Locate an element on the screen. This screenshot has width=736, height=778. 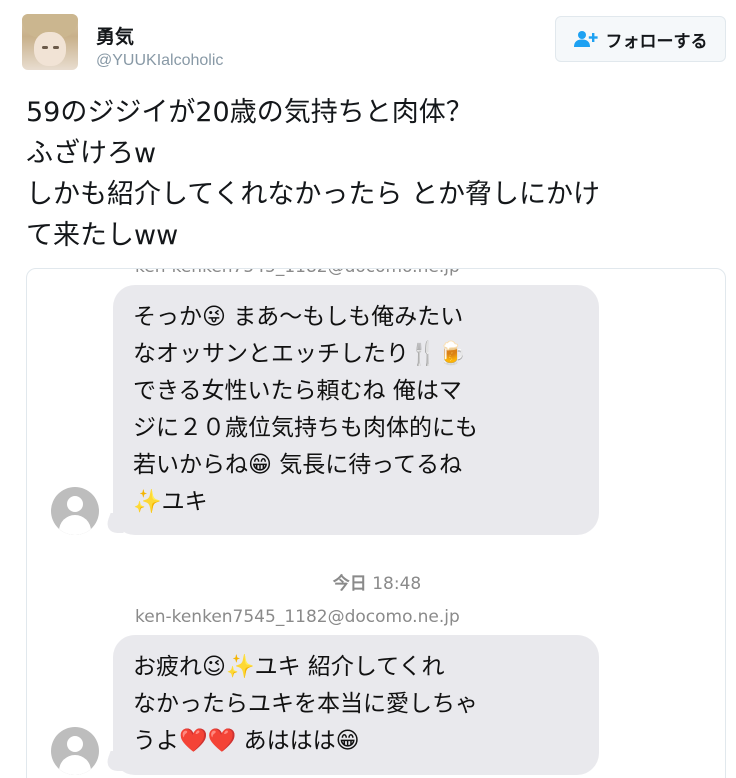
tweet-line: しかも紹介してくれなかったら とか脅しにかけ is located at coordinates (313, 194).